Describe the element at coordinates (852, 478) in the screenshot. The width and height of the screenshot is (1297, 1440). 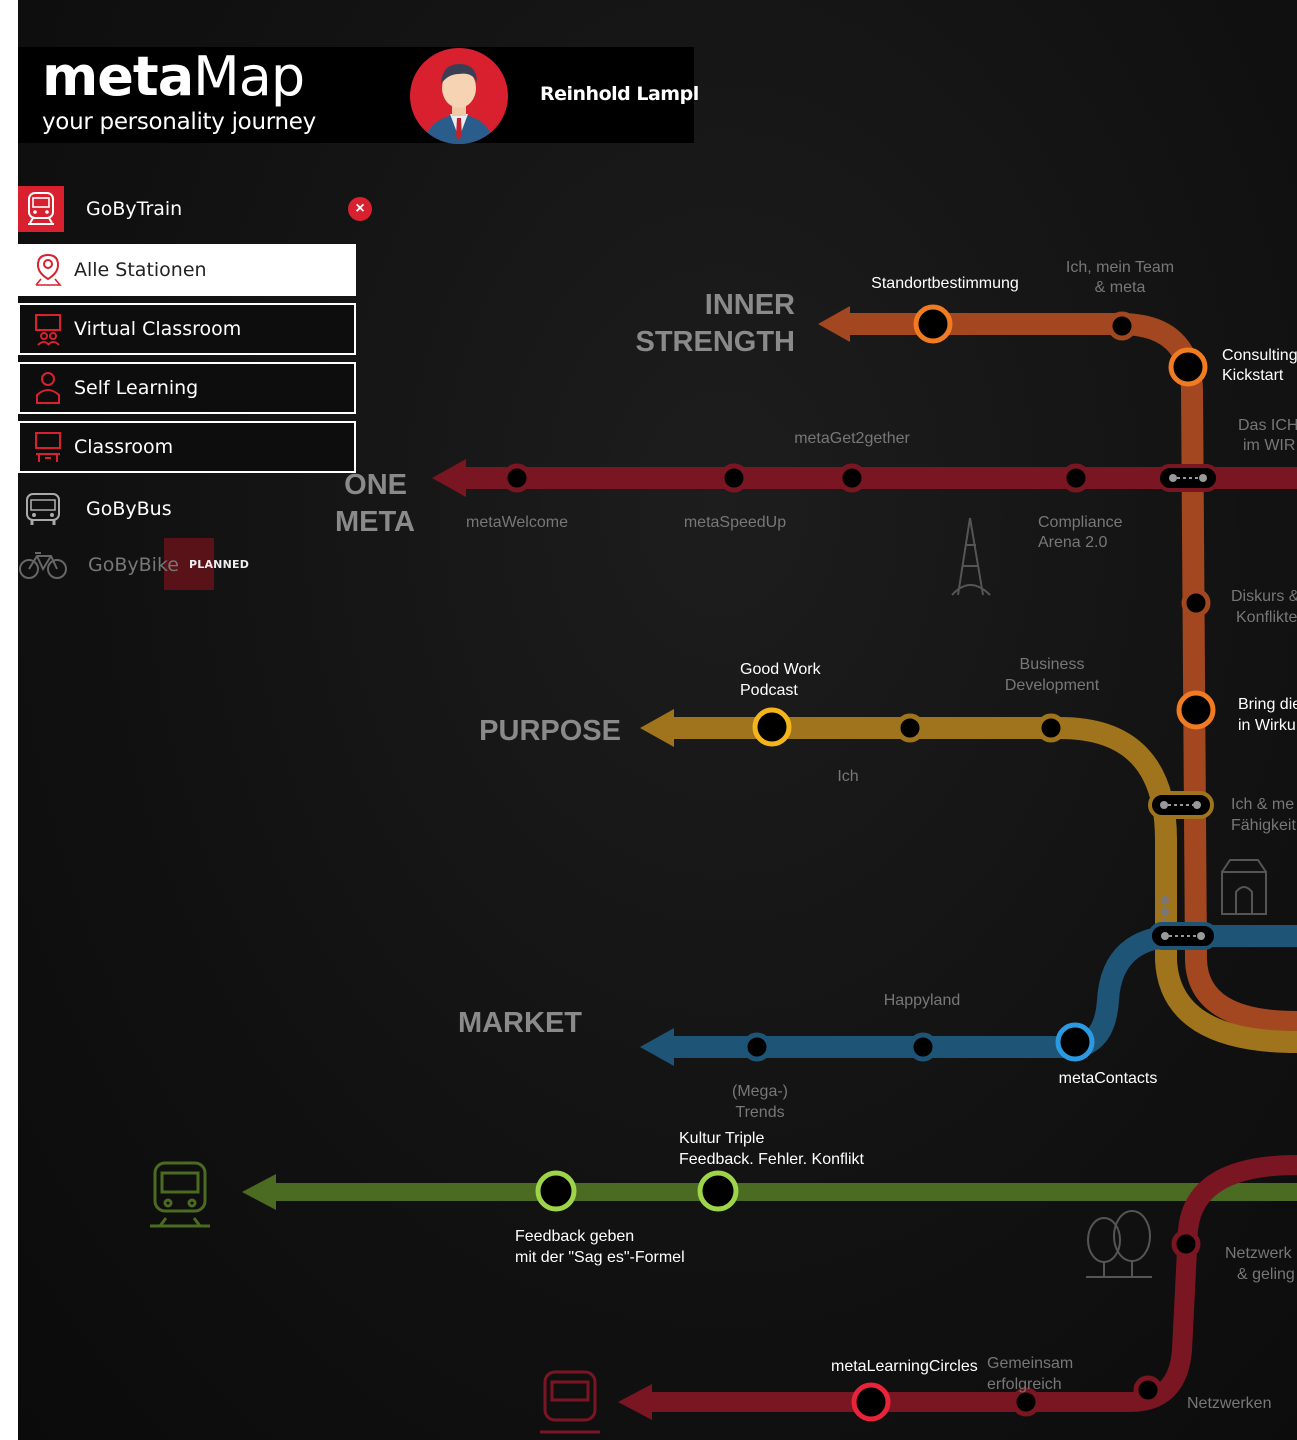
I see `station-metaget2gether` at that location.